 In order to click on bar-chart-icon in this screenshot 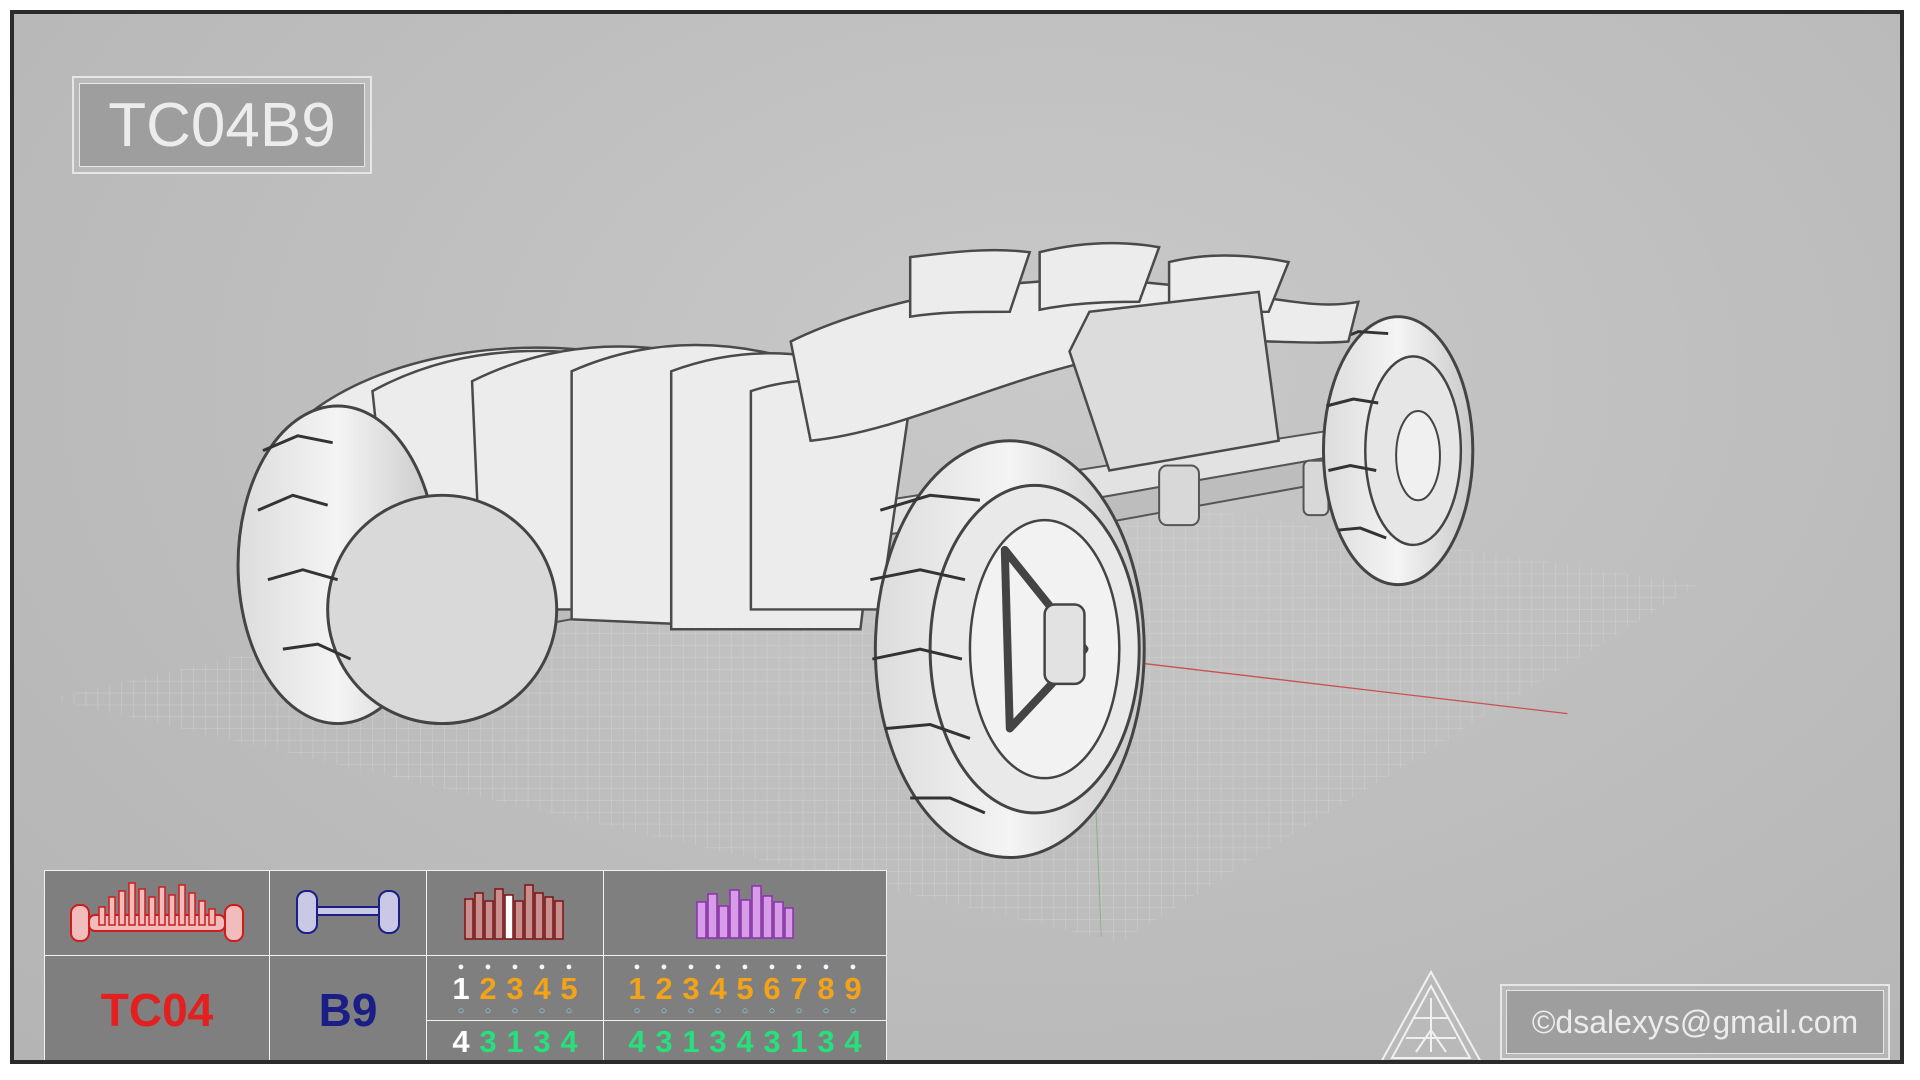, I will do `click(514, 911)`.